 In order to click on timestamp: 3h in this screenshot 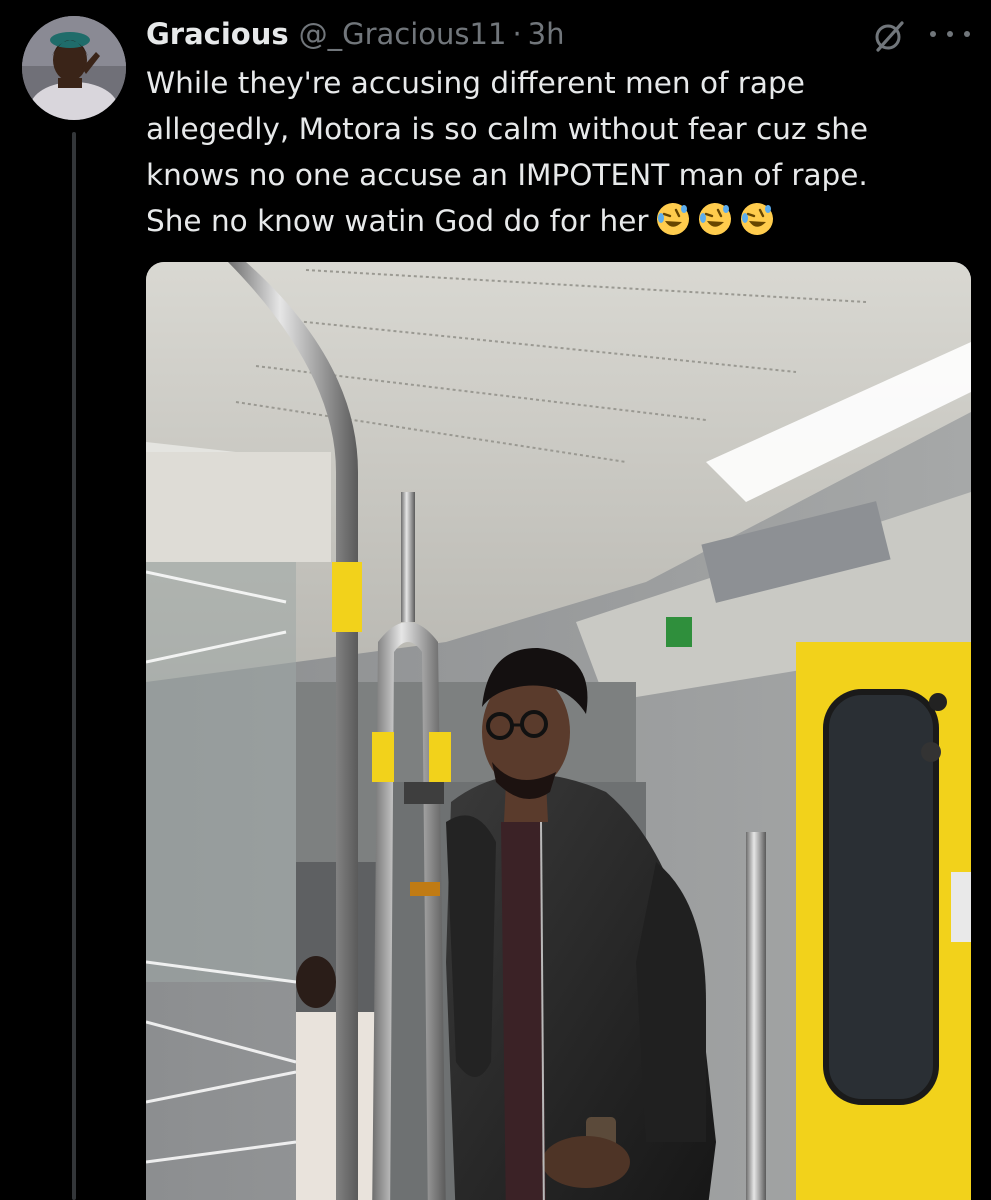, I will do `click(546, 34)`.